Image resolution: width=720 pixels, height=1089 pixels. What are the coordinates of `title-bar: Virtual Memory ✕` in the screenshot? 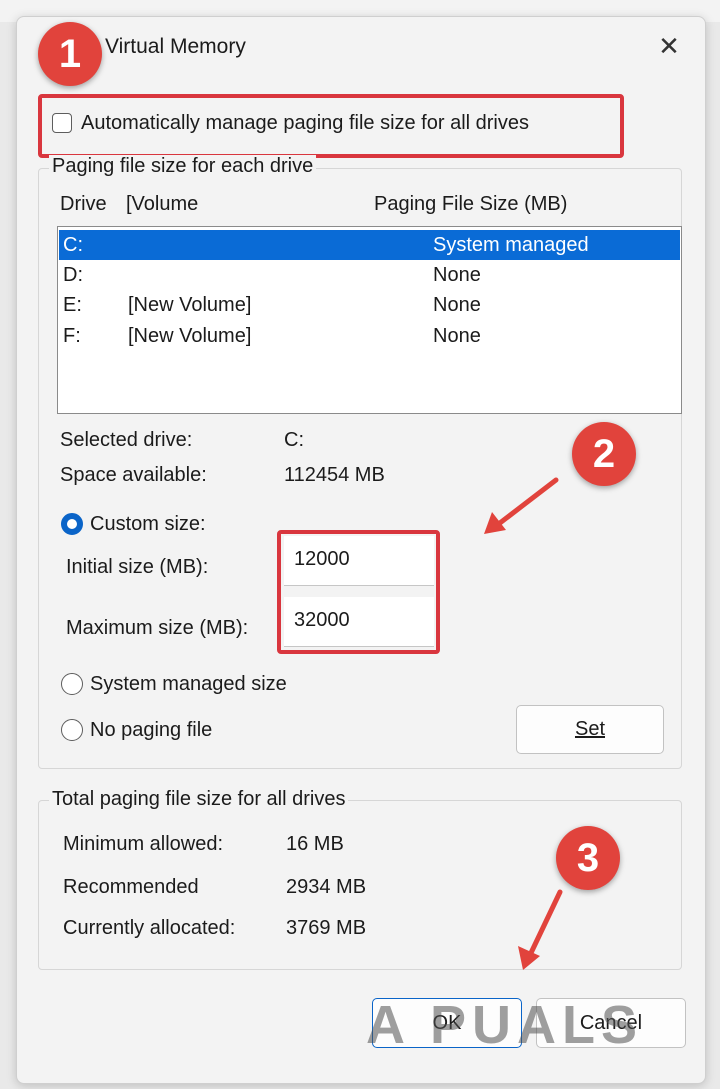 It's located at (361, 47).